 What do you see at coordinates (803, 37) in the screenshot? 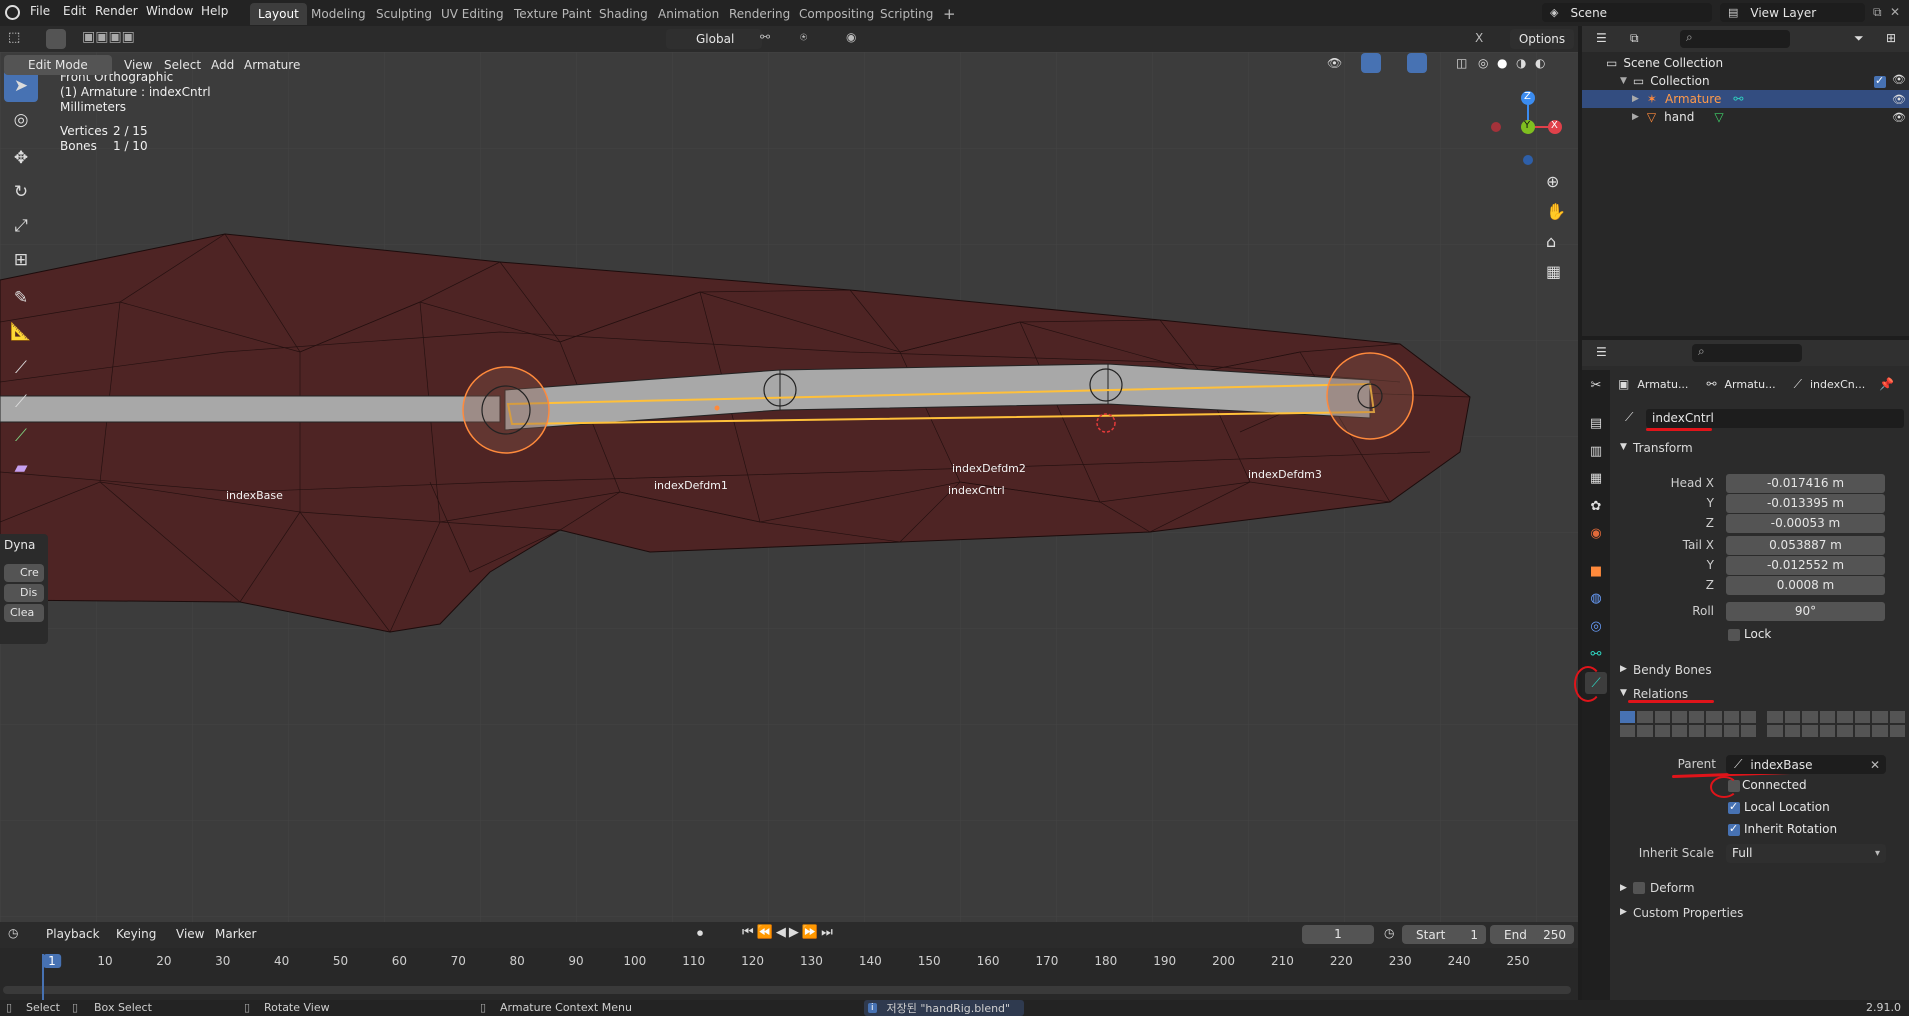
I see `snap-icon: ⍟` at bounding box center [803, 37].